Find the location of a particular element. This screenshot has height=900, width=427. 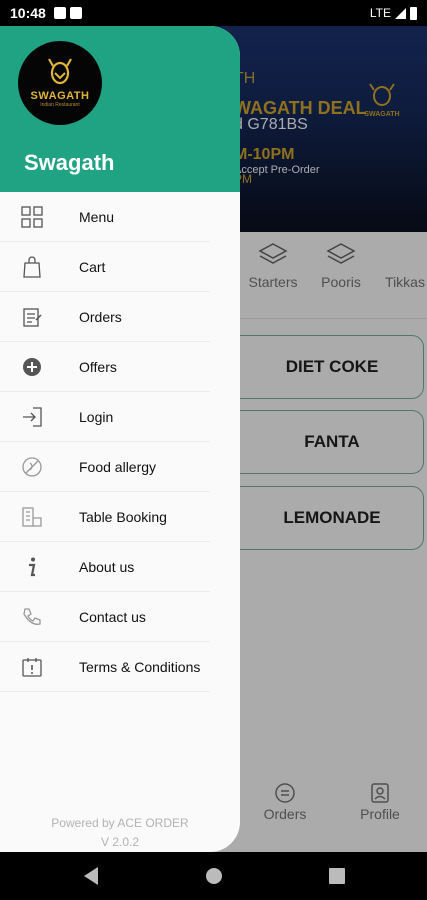

menu-item-label: Cart is located at coordinates (92, 266).